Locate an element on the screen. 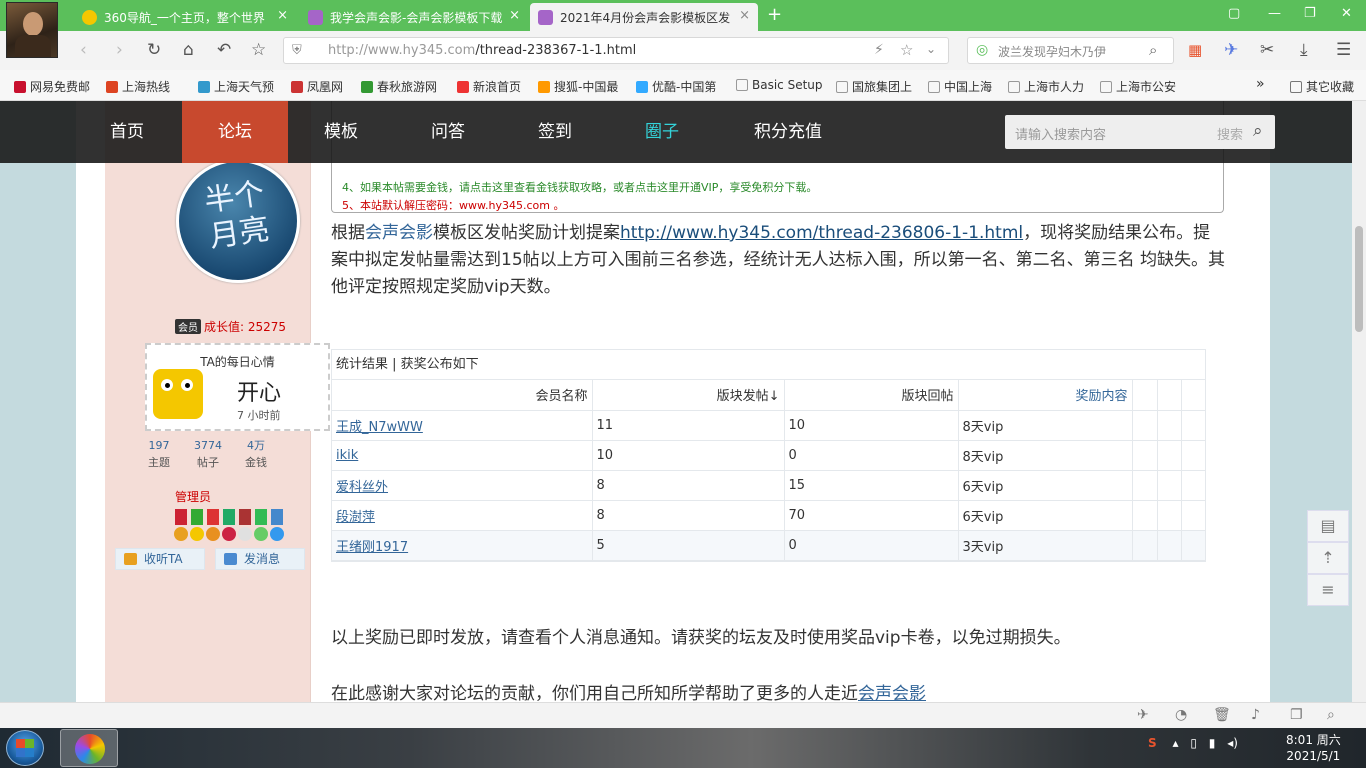  tab-360-nav: 360导航_一个主页，整个世界 × is located at coordinates (185, 17).